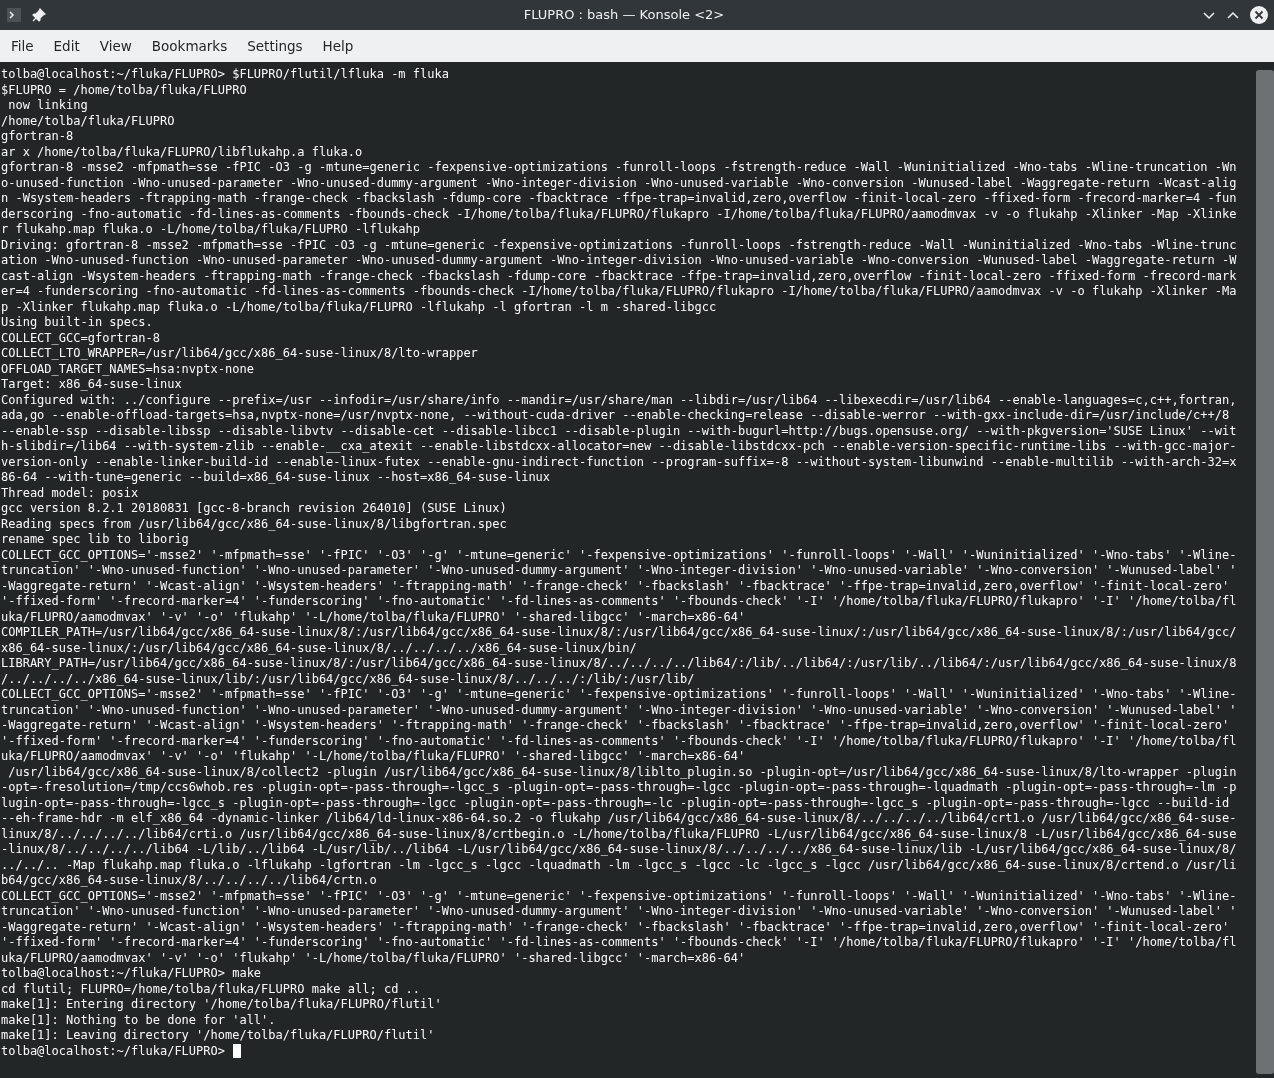 The image size is (1274, 1078). What do you see at coordinates (66, 46) in the screenshot?
I see `menu-item: Edit` at bounding box center [66, 46].